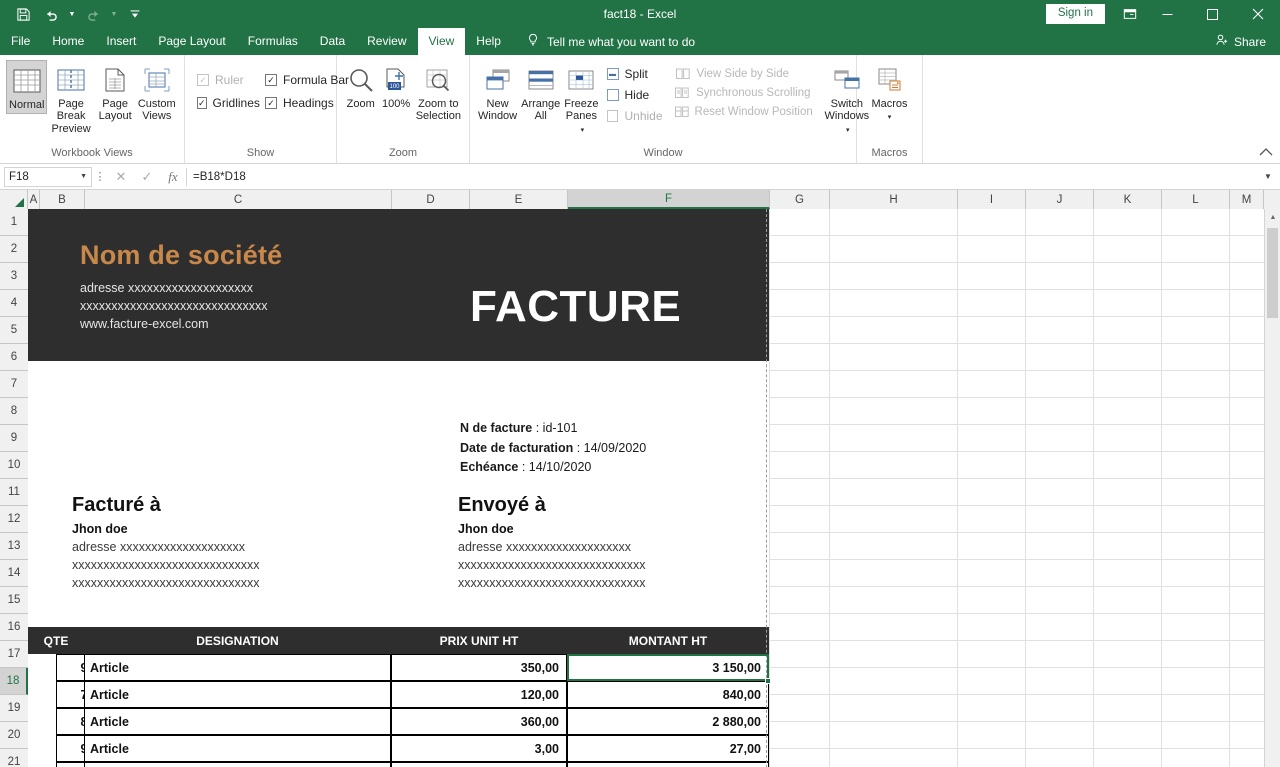 The height and width of the screenshot is (767, 1280). Describe the element at coordinates (1212, 14) in the screenshot. I see `maximize-button` at that location.